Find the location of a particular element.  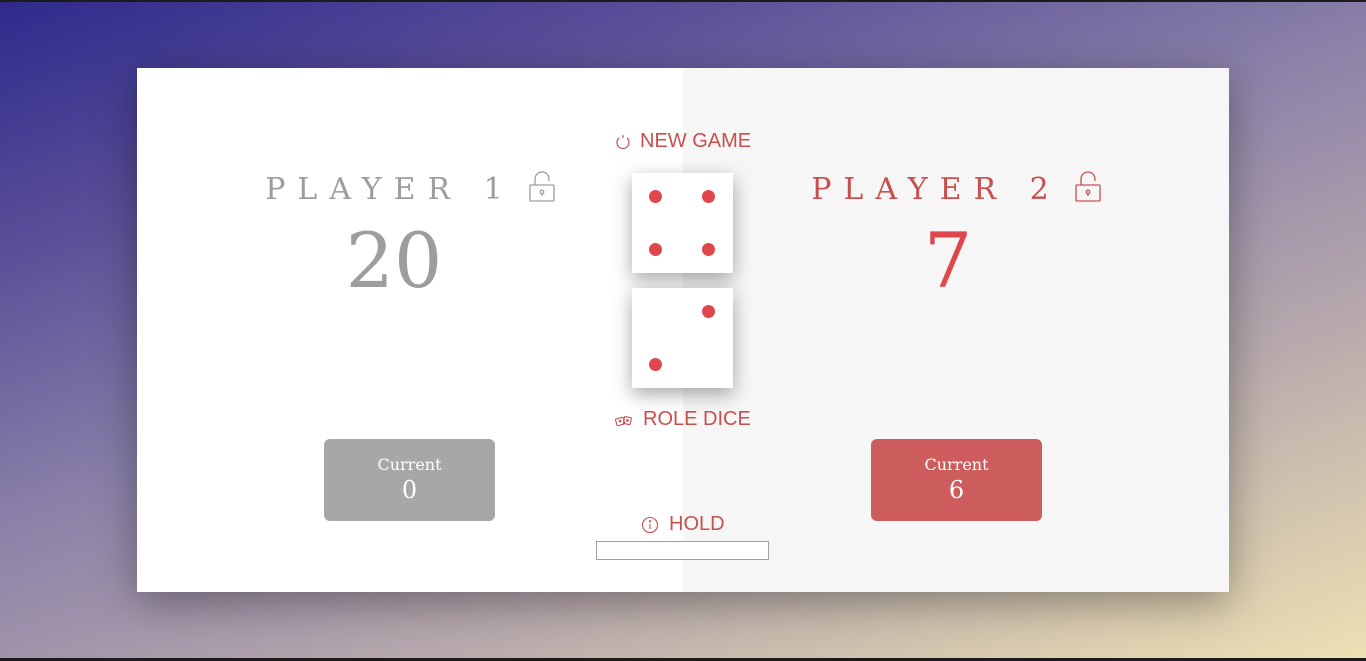

hold-label: HOLD is located at coordinates (697, 524).